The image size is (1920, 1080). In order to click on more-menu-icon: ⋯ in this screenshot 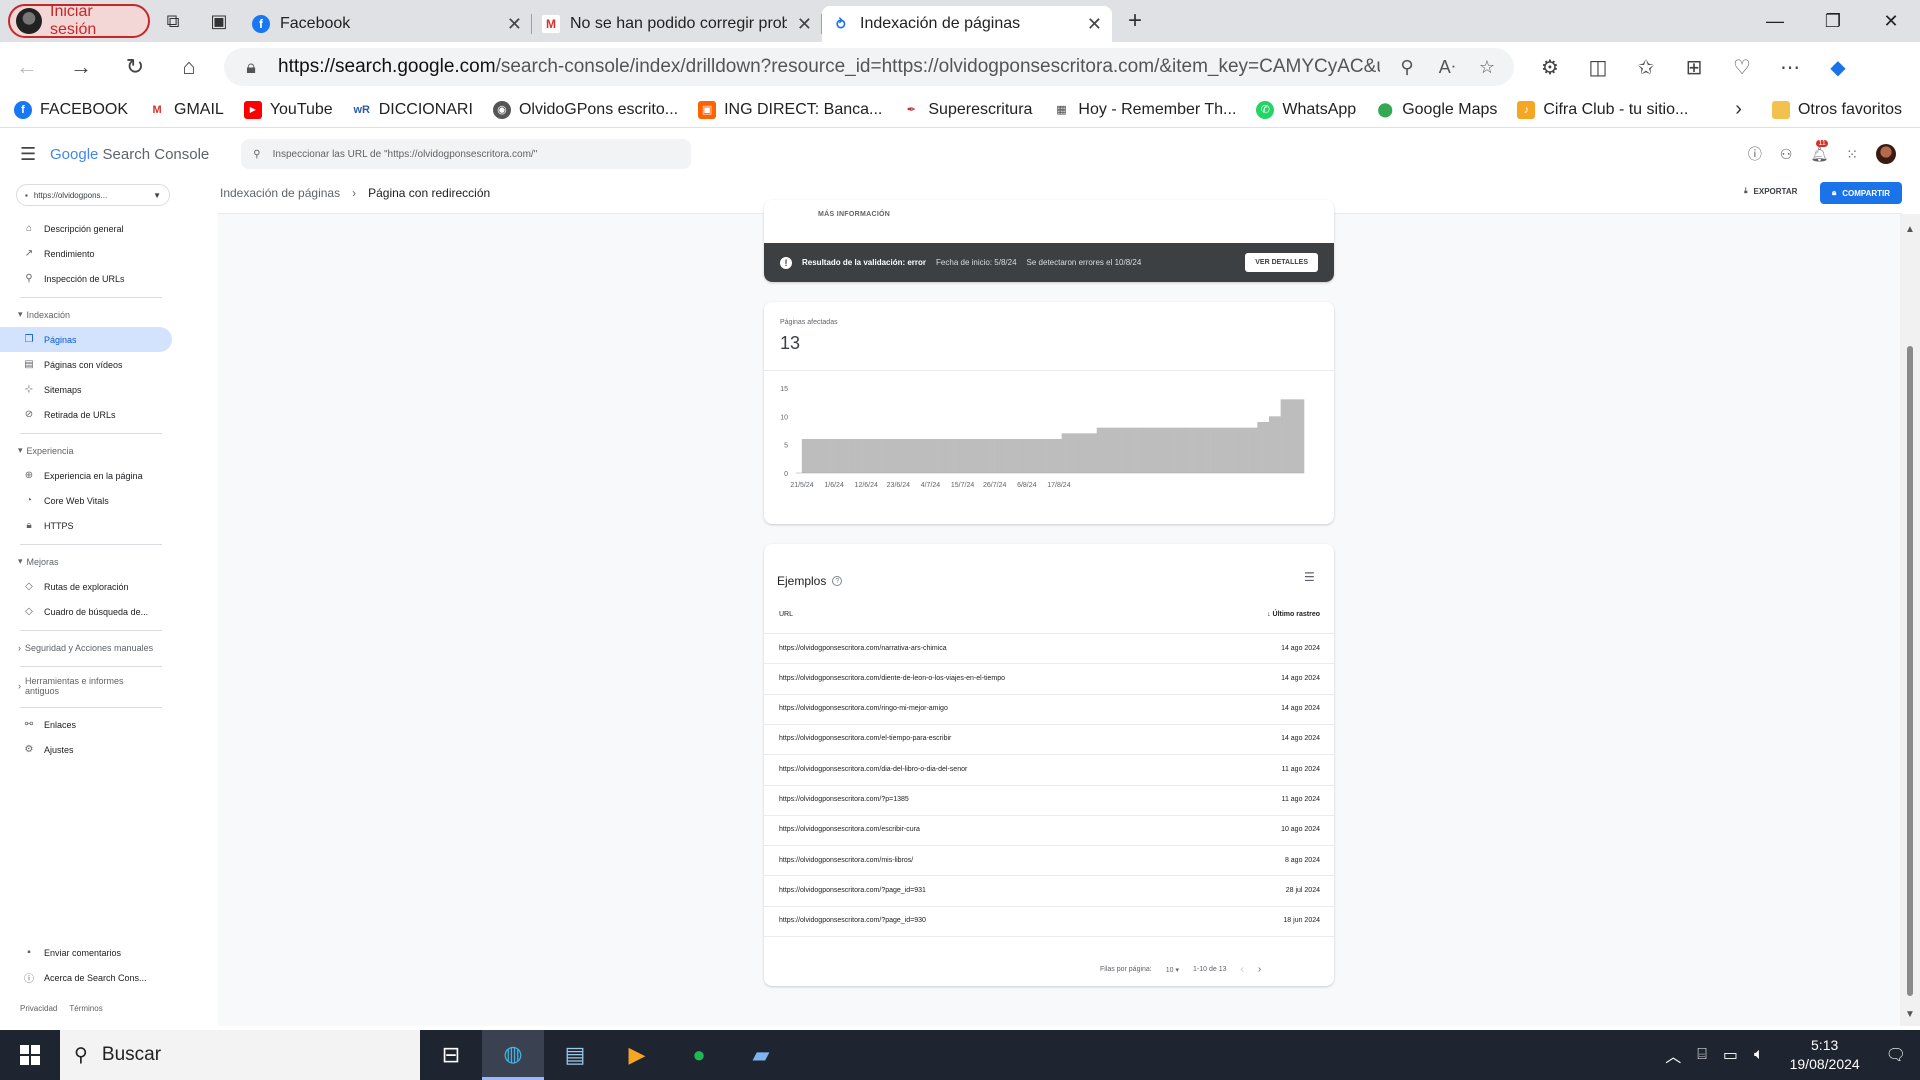, I will do `click(1790, 67)`.